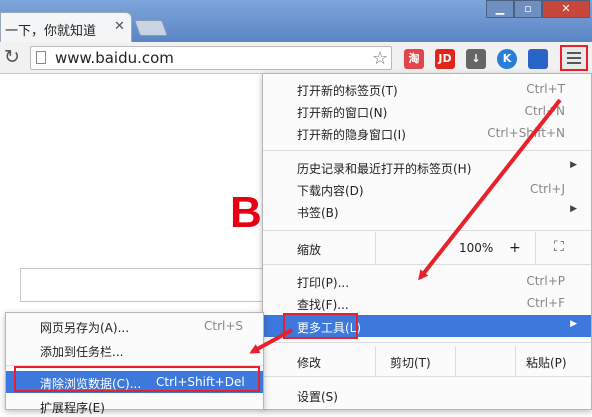 The width and height of the screenshot is (592, 417). Describe the element at coordinates (12, 57) in the screenshot. I see `reload-icon: ↻` at that location.